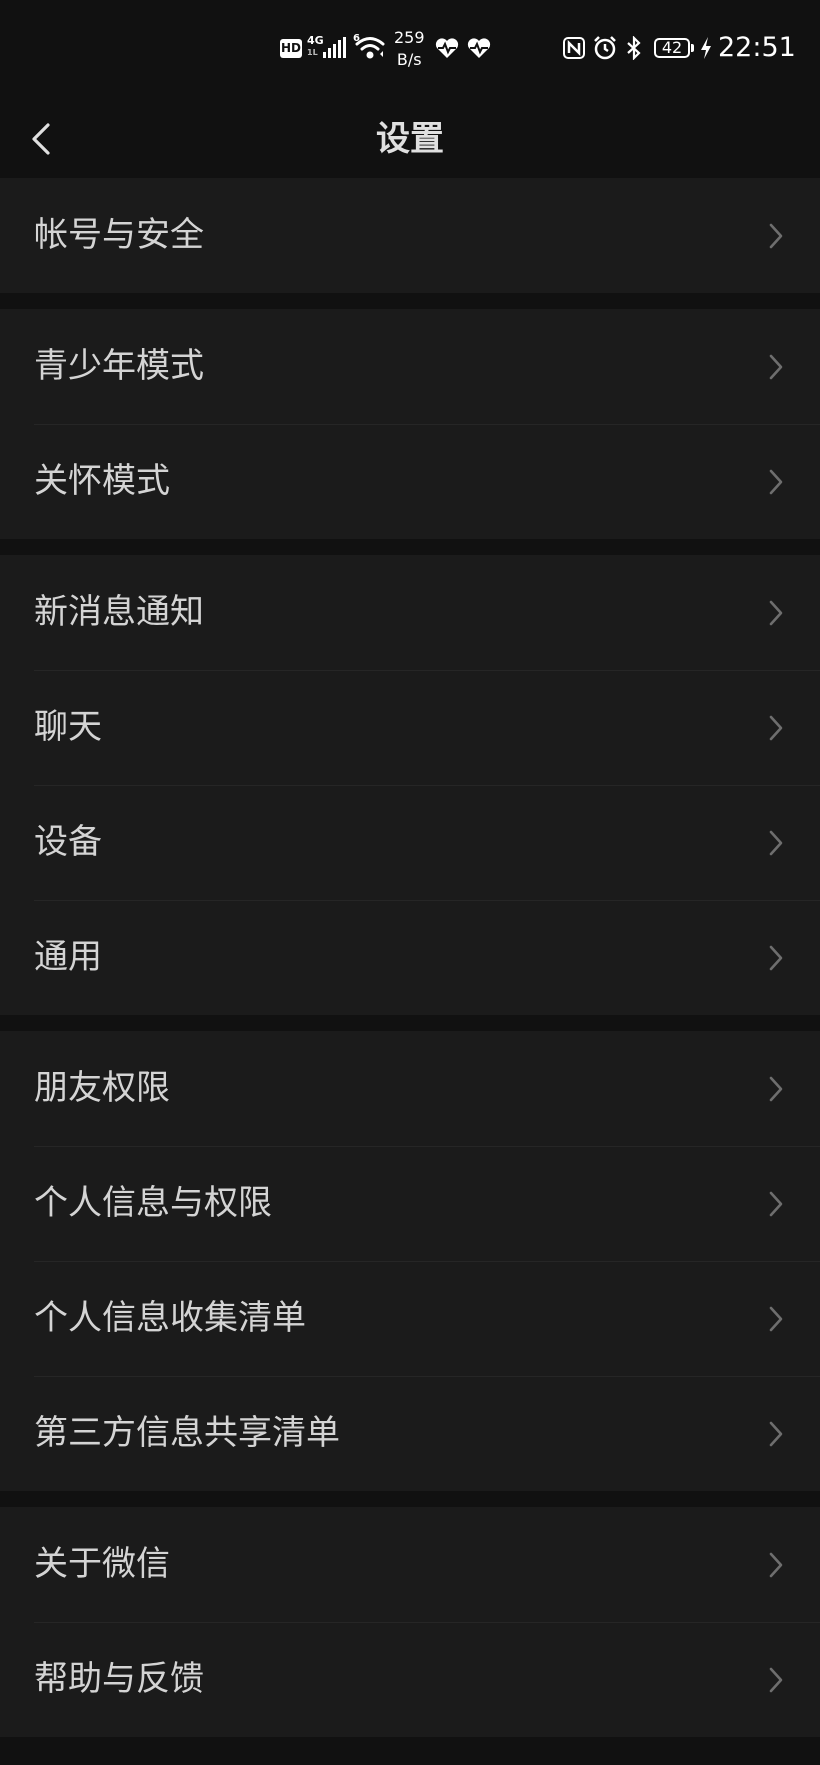 The image size is (820, 1765). I want to click on settings-item-label: 朋友权限, so click(102, 1088).